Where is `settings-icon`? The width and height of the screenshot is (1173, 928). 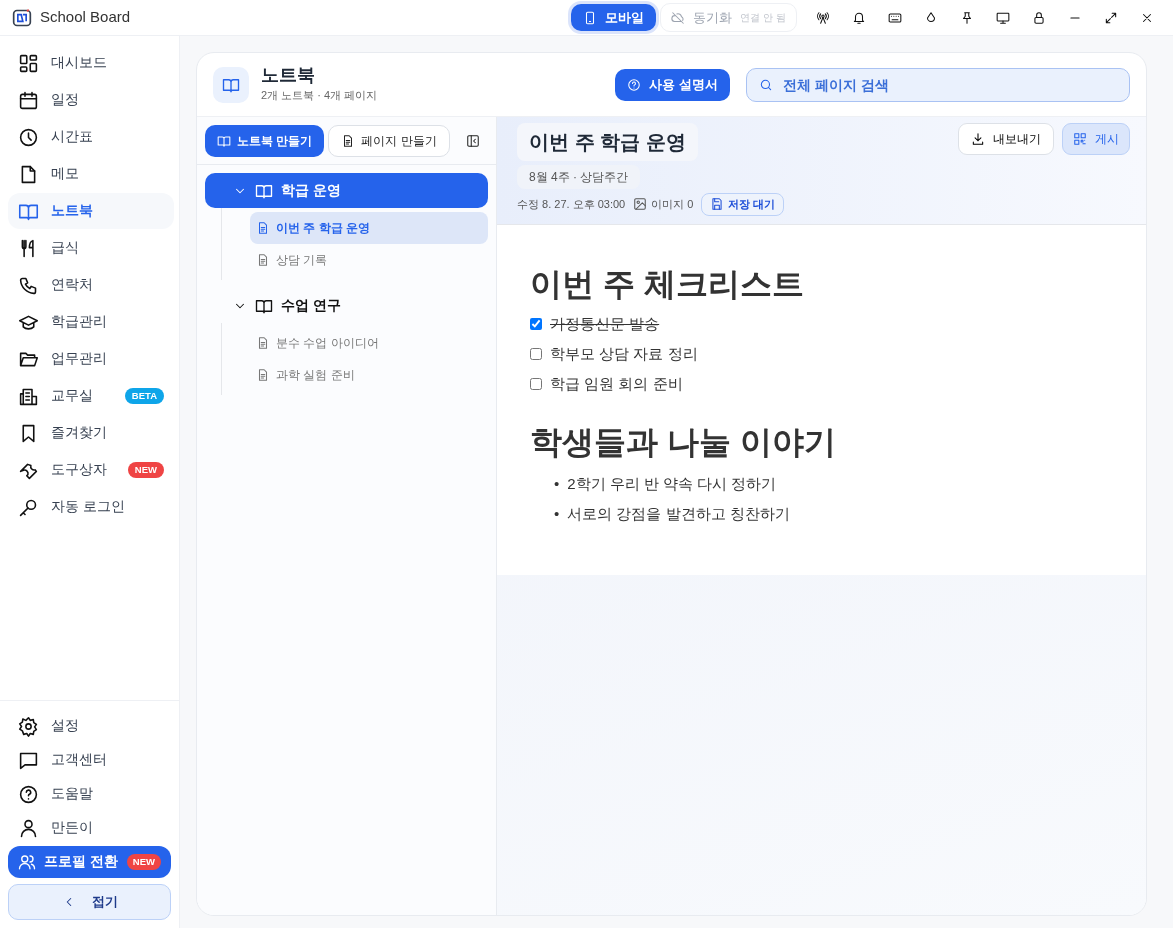 settings-icon is located at coordinates (28, 726).